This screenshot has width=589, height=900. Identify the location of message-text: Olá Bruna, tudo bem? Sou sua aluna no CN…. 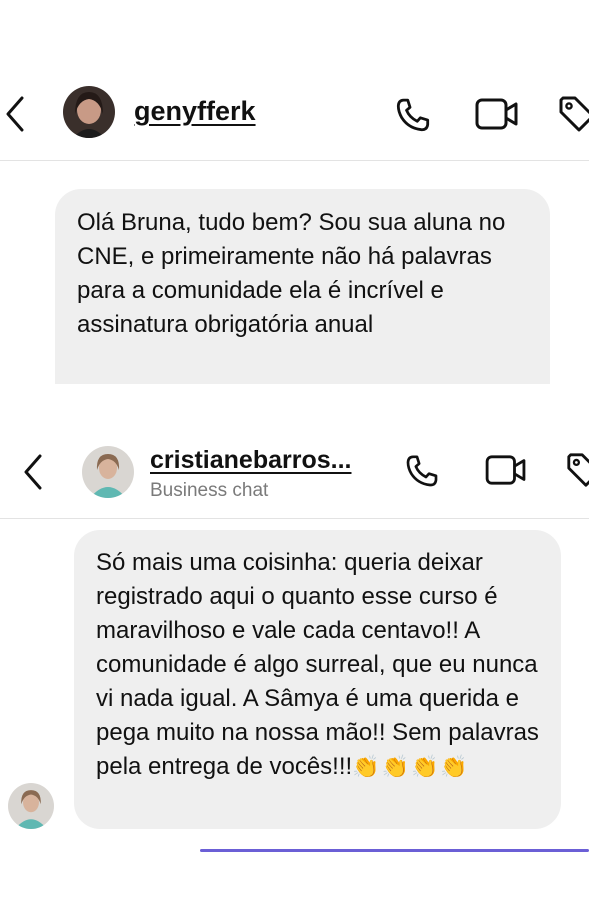
(291, 273).